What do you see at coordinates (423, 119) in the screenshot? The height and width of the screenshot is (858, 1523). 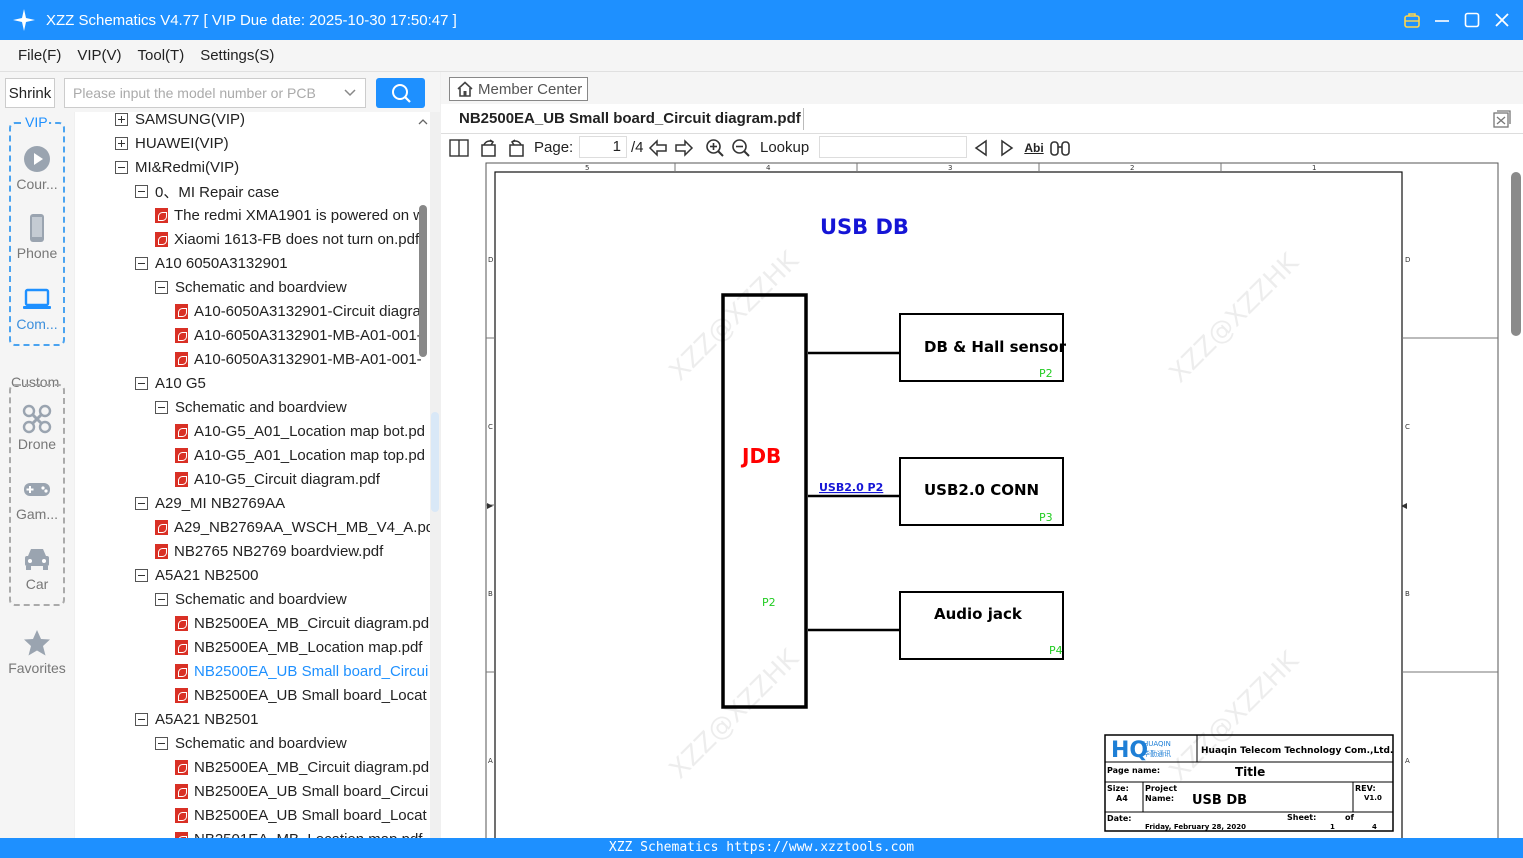 I see `scroll-up-icon` at bounding box center [423, 119].